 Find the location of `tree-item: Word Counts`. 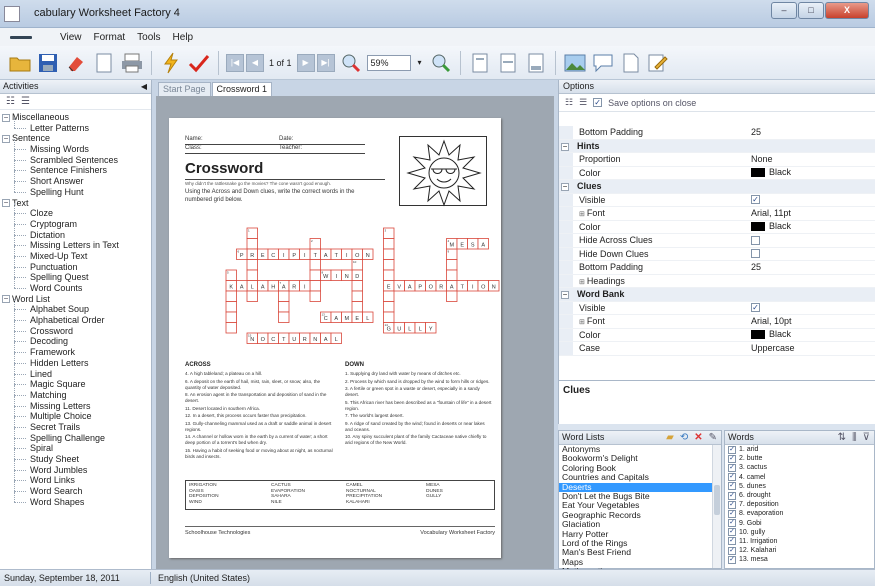

tree-item: Word Counts is located at coordinates (75, 286).